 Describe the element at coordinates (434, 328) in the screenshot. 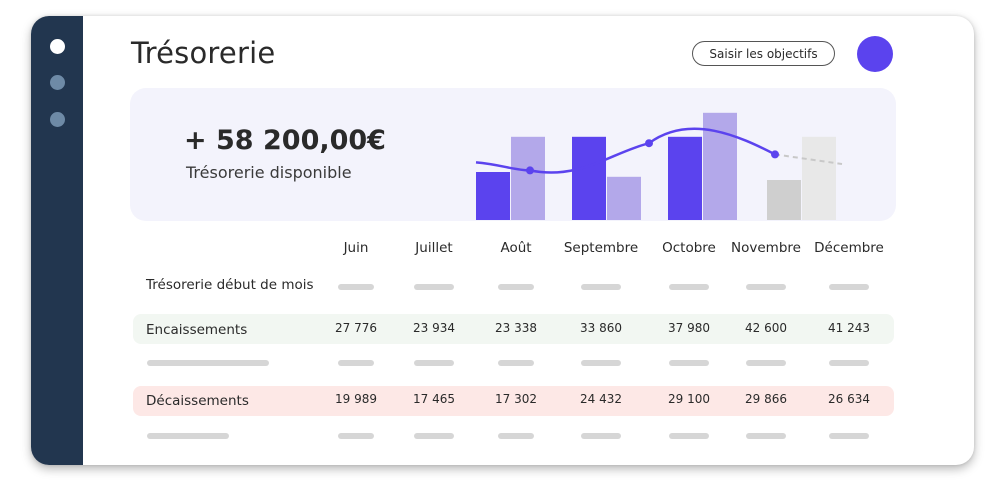

I see `table-cell: 23 934` at that location.